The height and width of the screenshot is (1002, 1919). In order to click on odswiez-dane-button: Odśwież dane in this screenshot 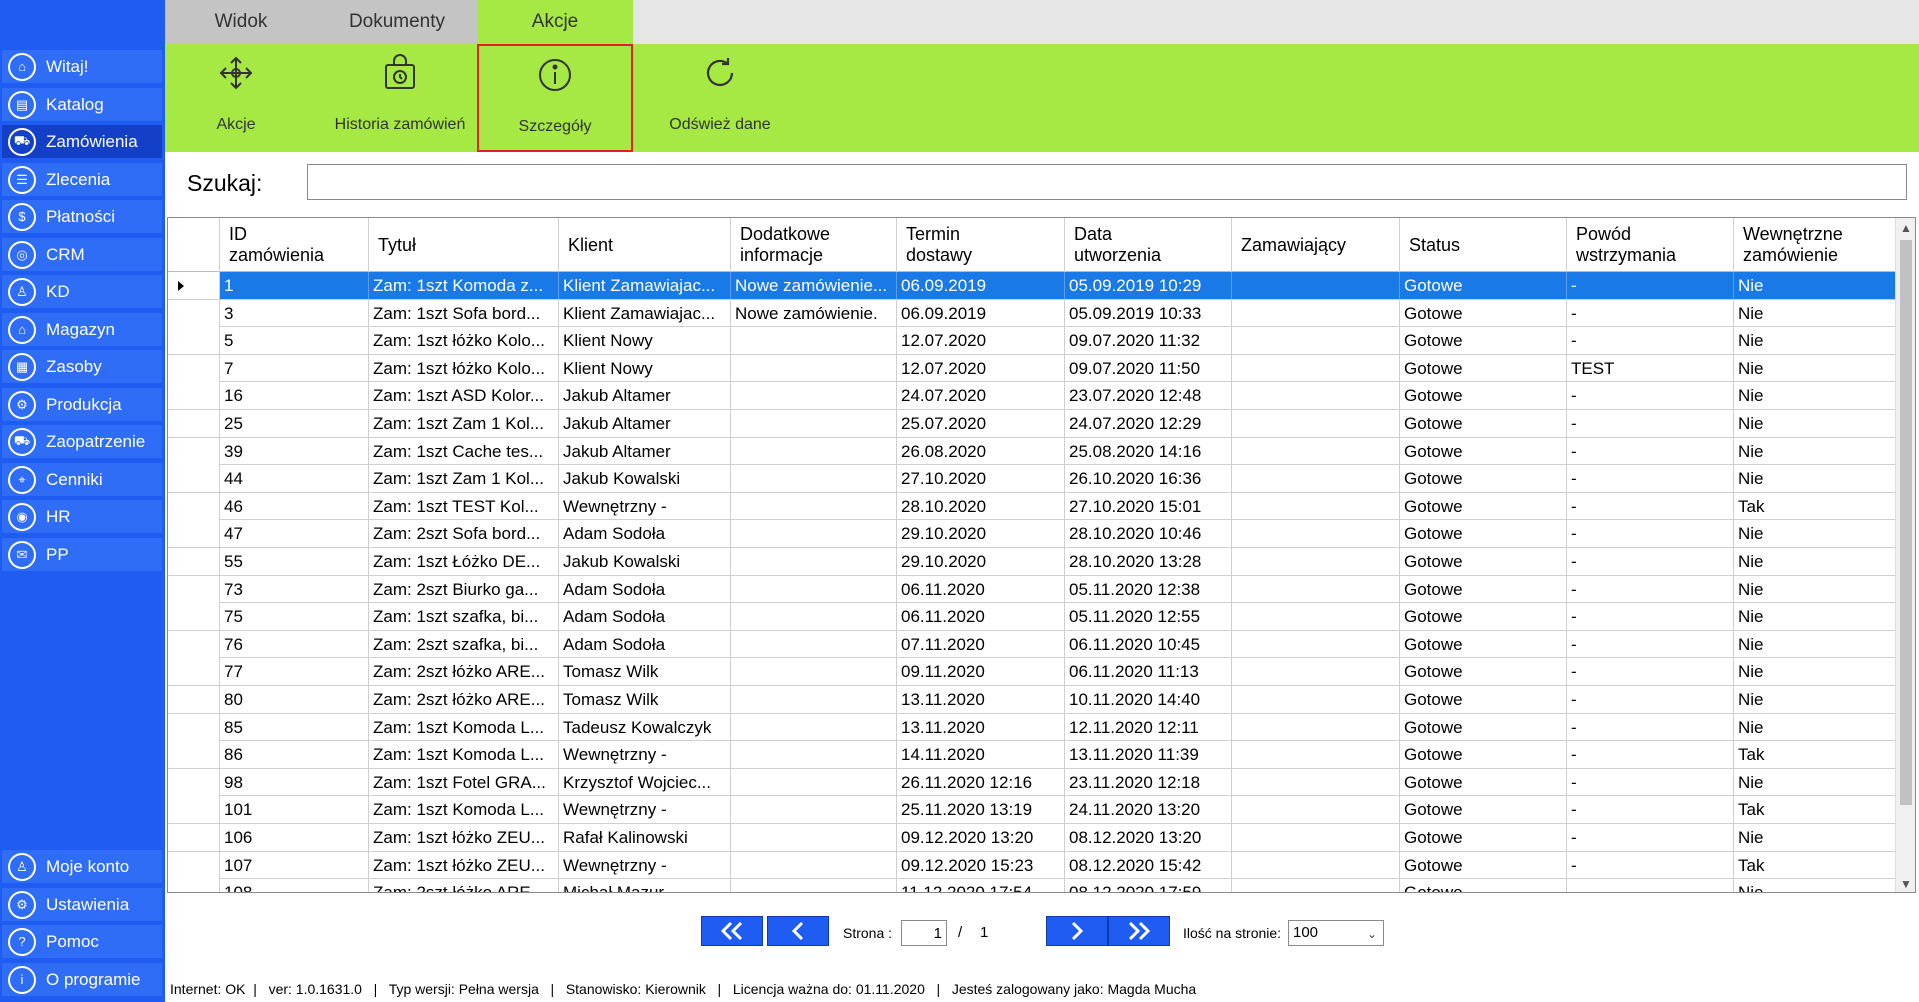, I will do `click(720, 98)`.